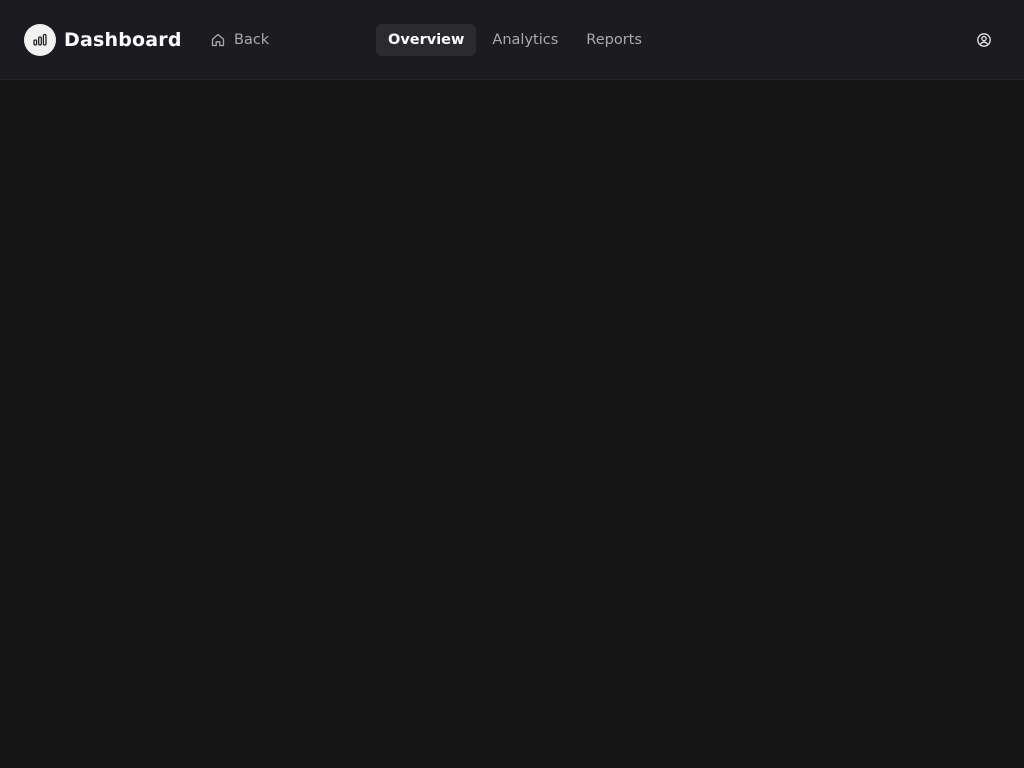 This screenshot has width=1024, height=768. I want to click on tab-bar: Overview Analytics Reports, so click(517, 40).